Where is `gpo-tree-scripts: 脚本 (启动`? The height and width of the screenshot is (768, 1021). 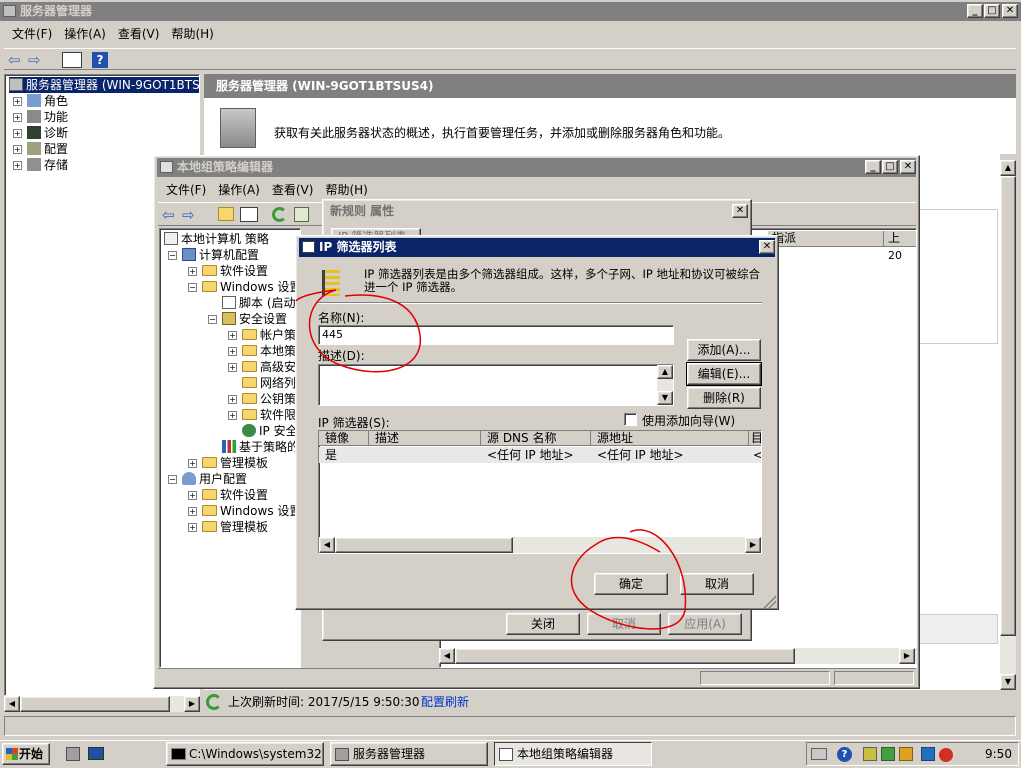 gpo-tree-scripts: 脚本 (启动 is located at coordinates (259, 303).